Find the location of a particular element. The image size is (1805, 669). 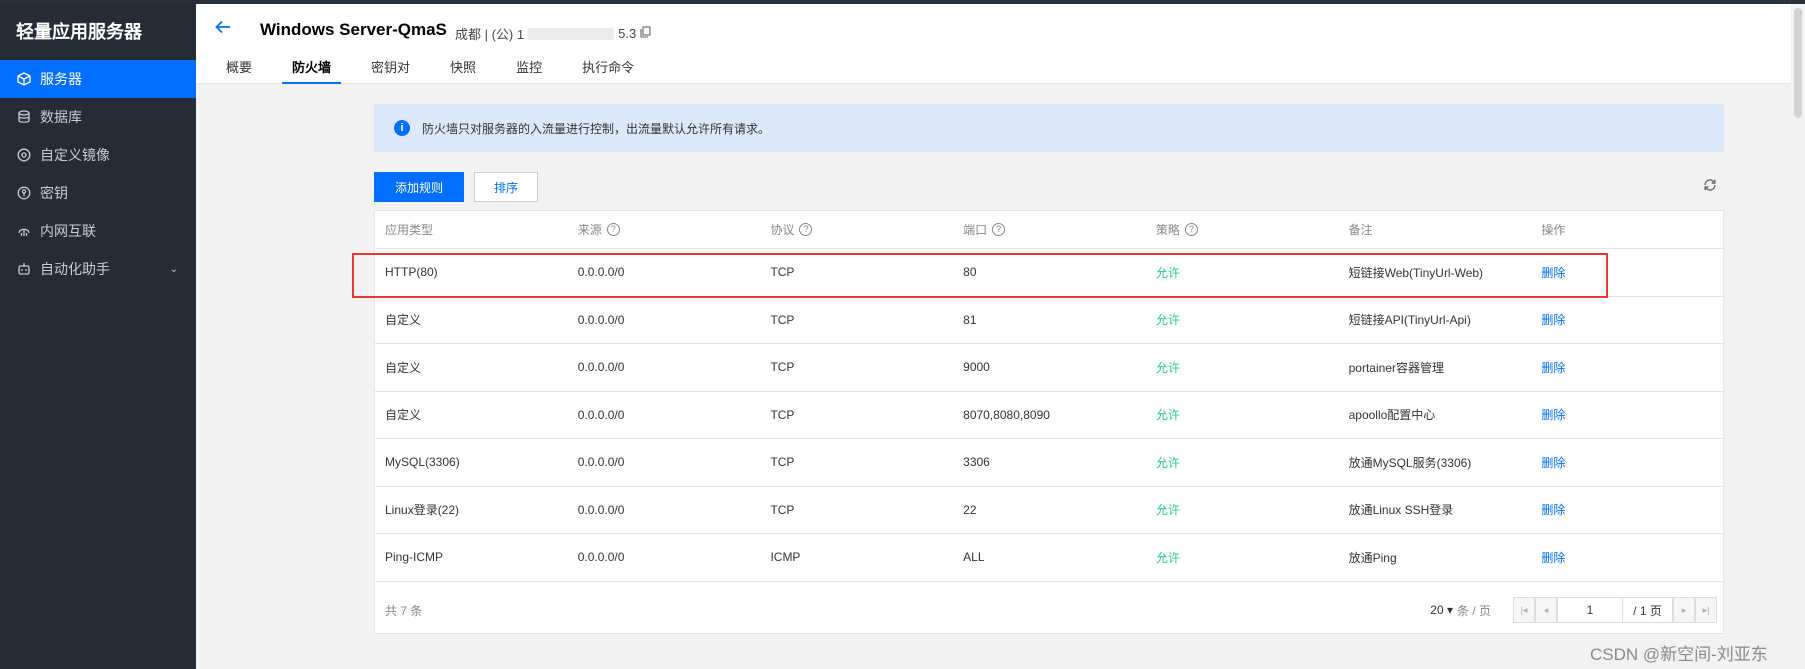

tab-keypair: 密钥对 is located at coordinates (390, 71).